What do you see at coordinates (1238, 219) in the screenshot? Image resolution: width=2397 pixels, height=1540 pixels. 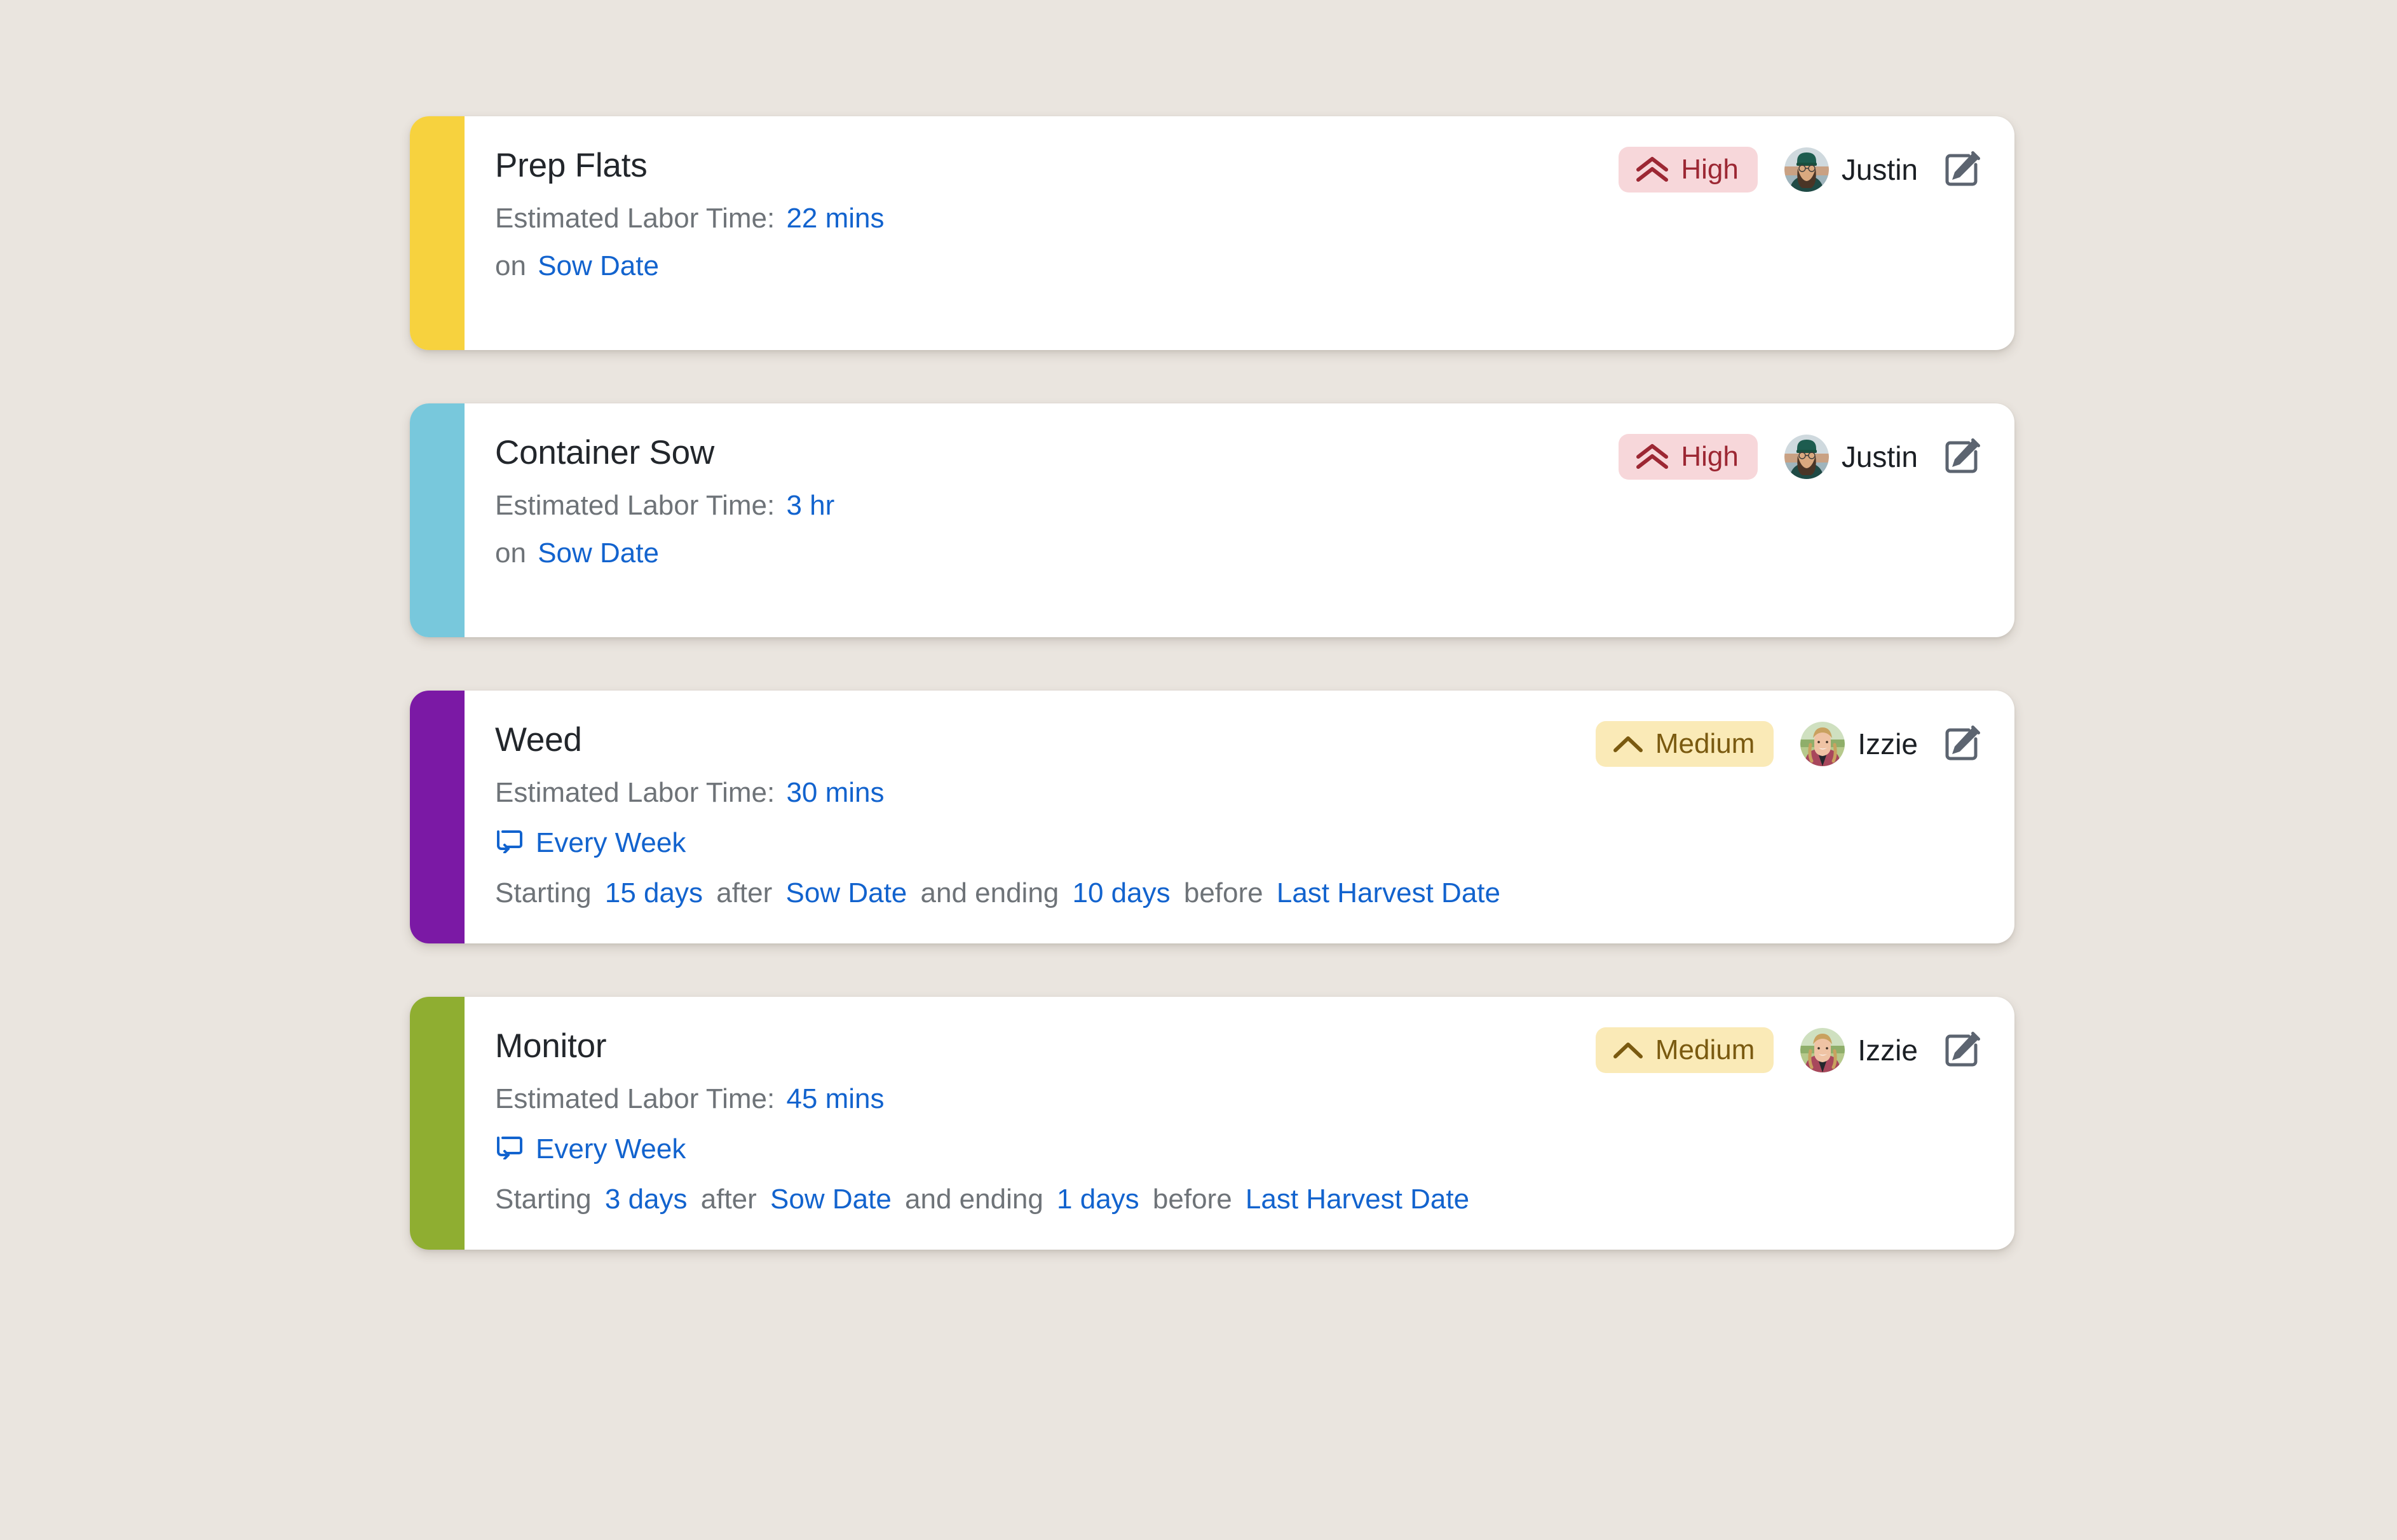 I see `task-labor-time-row: Estimated Labor Time: 22 mins` at bounding box center [1238, 219].